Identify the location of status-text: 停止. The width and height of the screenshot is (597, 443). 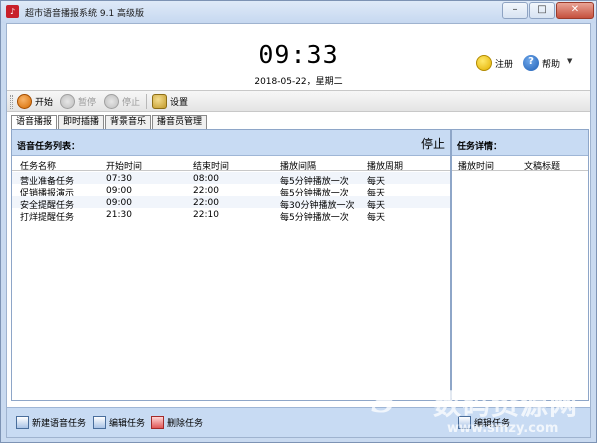
(432, 144).